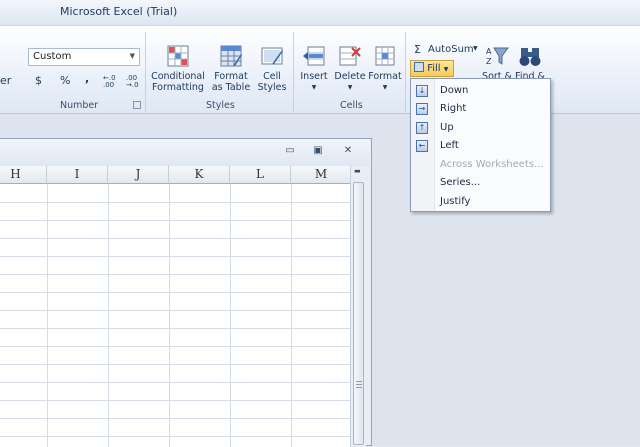 This screenshot has width=640, height=447. I want to click on format-as-table-icon, so click(231, 56).